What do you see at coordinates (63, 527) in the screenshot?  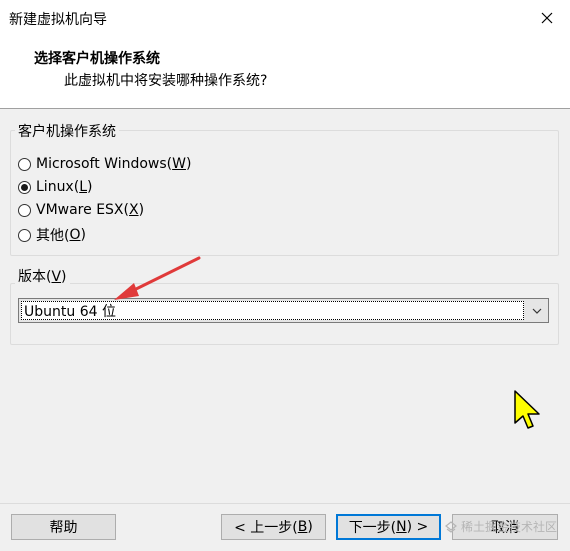 I see `help-button: 帮助` at bounding box center [63, 527].